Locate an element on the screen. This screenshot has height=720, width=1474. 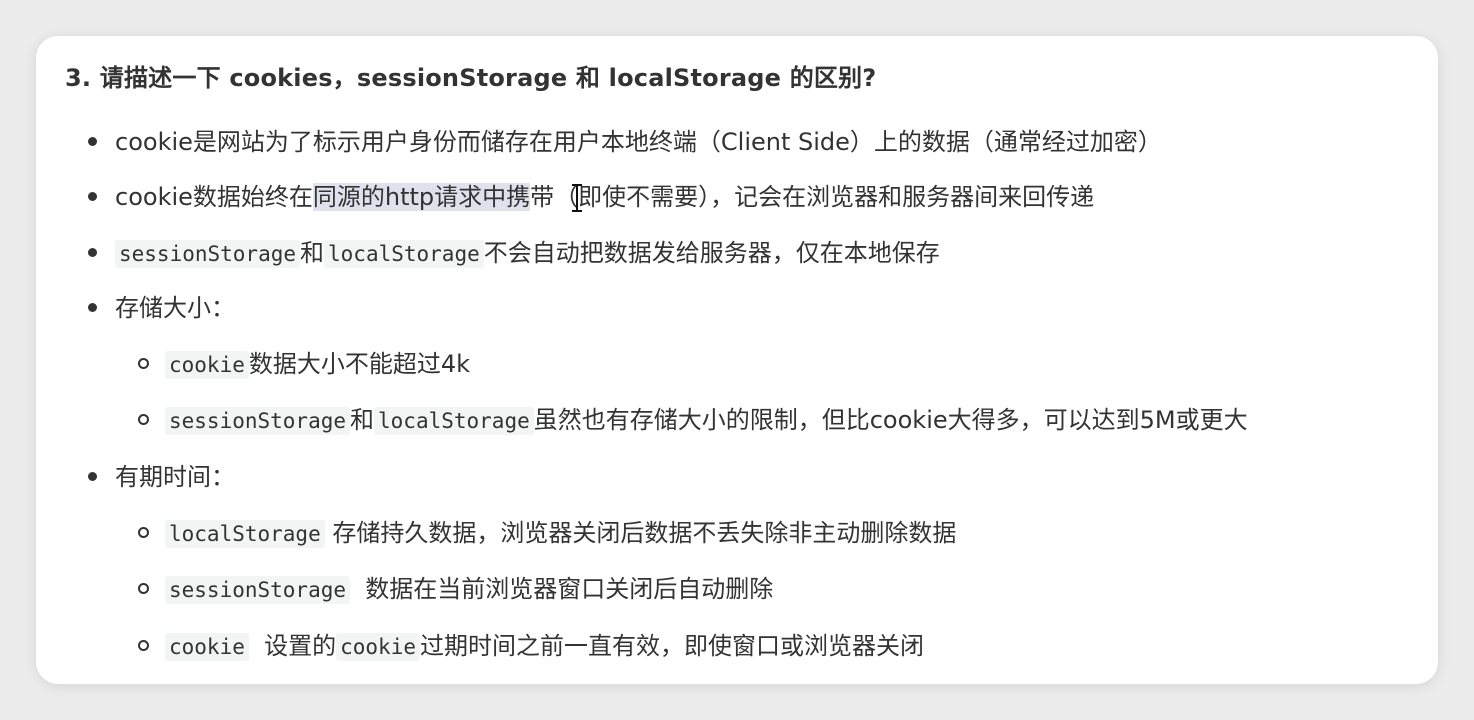
item-text: cookie数据始终在 is located at coordinates (214, 197).